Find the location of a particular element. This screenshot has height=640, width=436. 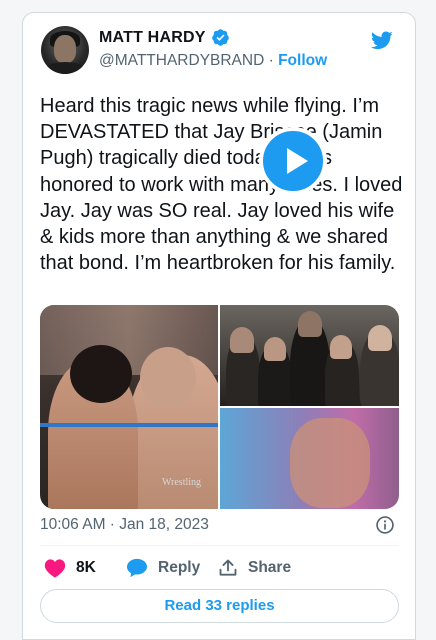

verified-badge-icon is located at coordinates (220, 37).